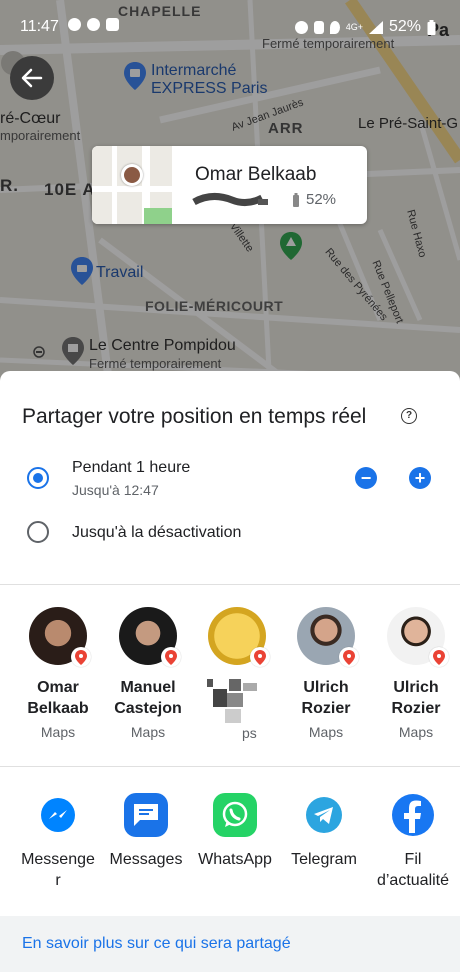  What do you see at coordinates (301, 27) in the screenshot?
I see `alarm-icon` at bounding box center [301, 27].